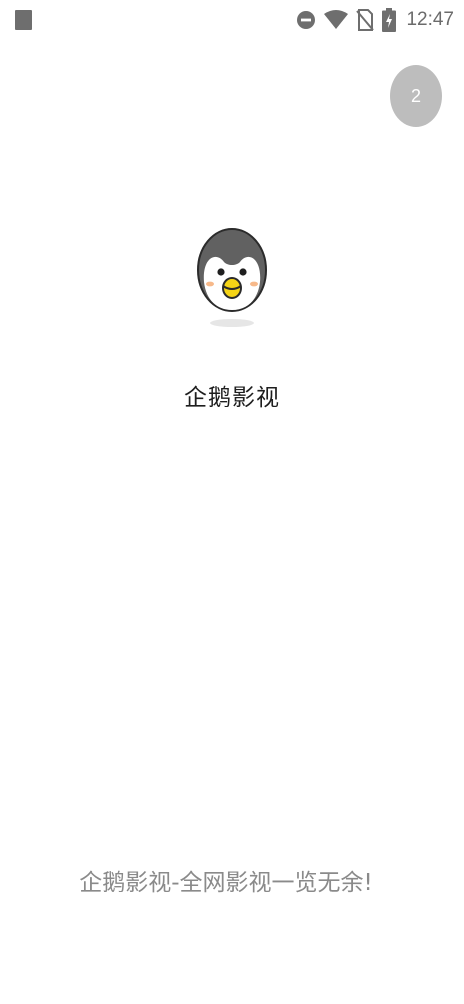 The height and width of the screenshot is (1004, 464). I want to click on skip-countdown-number: 2, so click(415, 95).